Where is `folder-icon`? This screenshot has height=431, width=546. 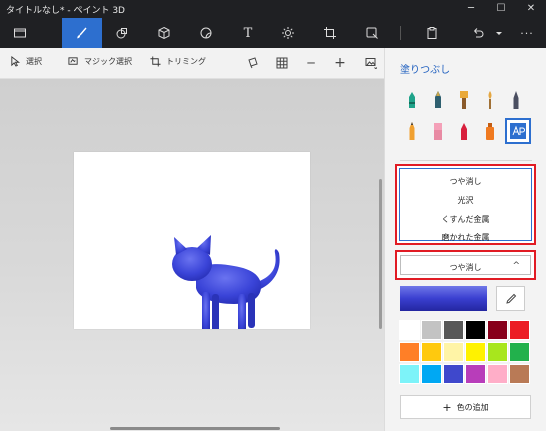
folder-icon is located at coordinates (20, 33).